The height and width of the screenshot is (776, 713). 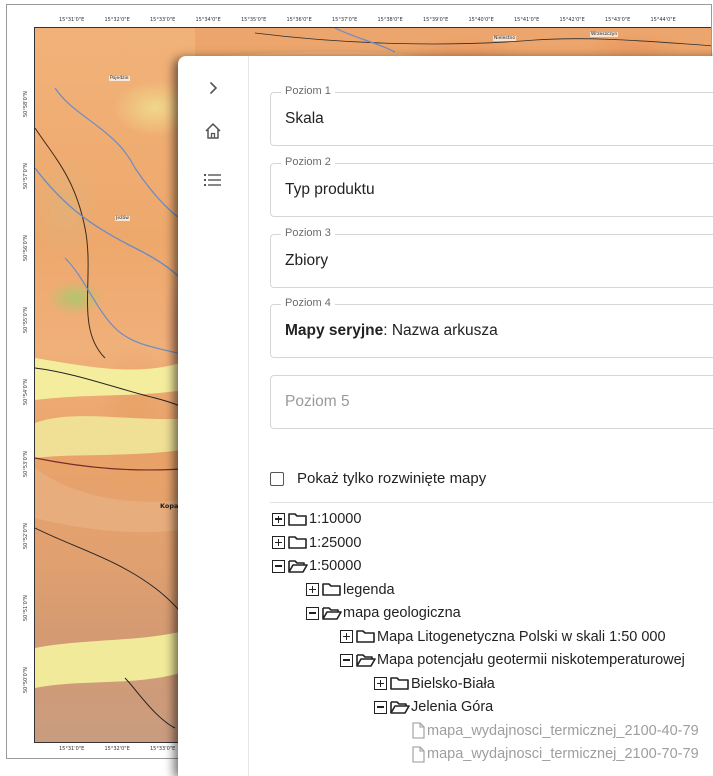 I want to click on map-coordinate-label: 50°51'0"N, so click(x=26, y=608).